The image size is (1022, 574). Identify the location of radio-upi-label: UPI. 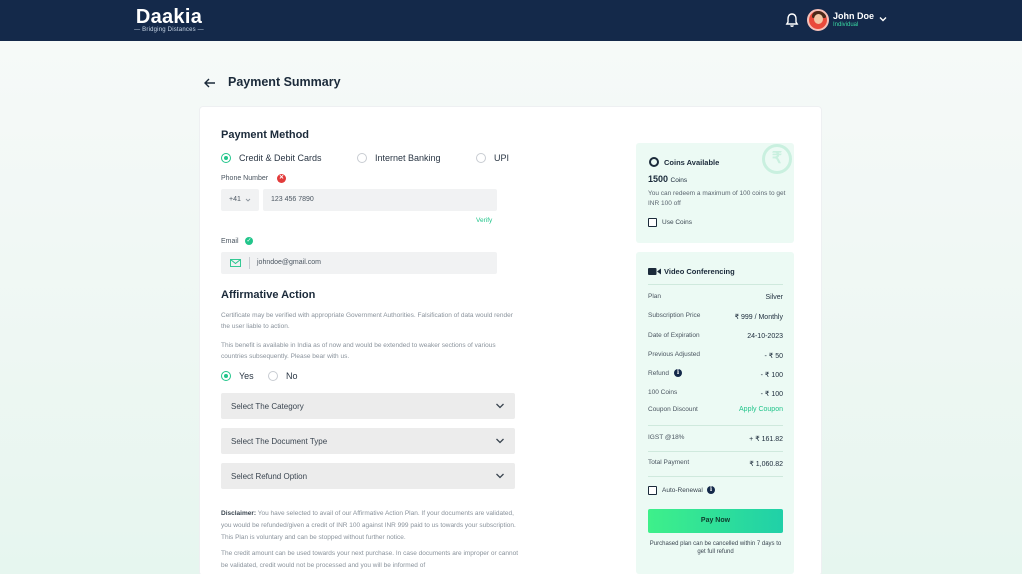
(501, 158).